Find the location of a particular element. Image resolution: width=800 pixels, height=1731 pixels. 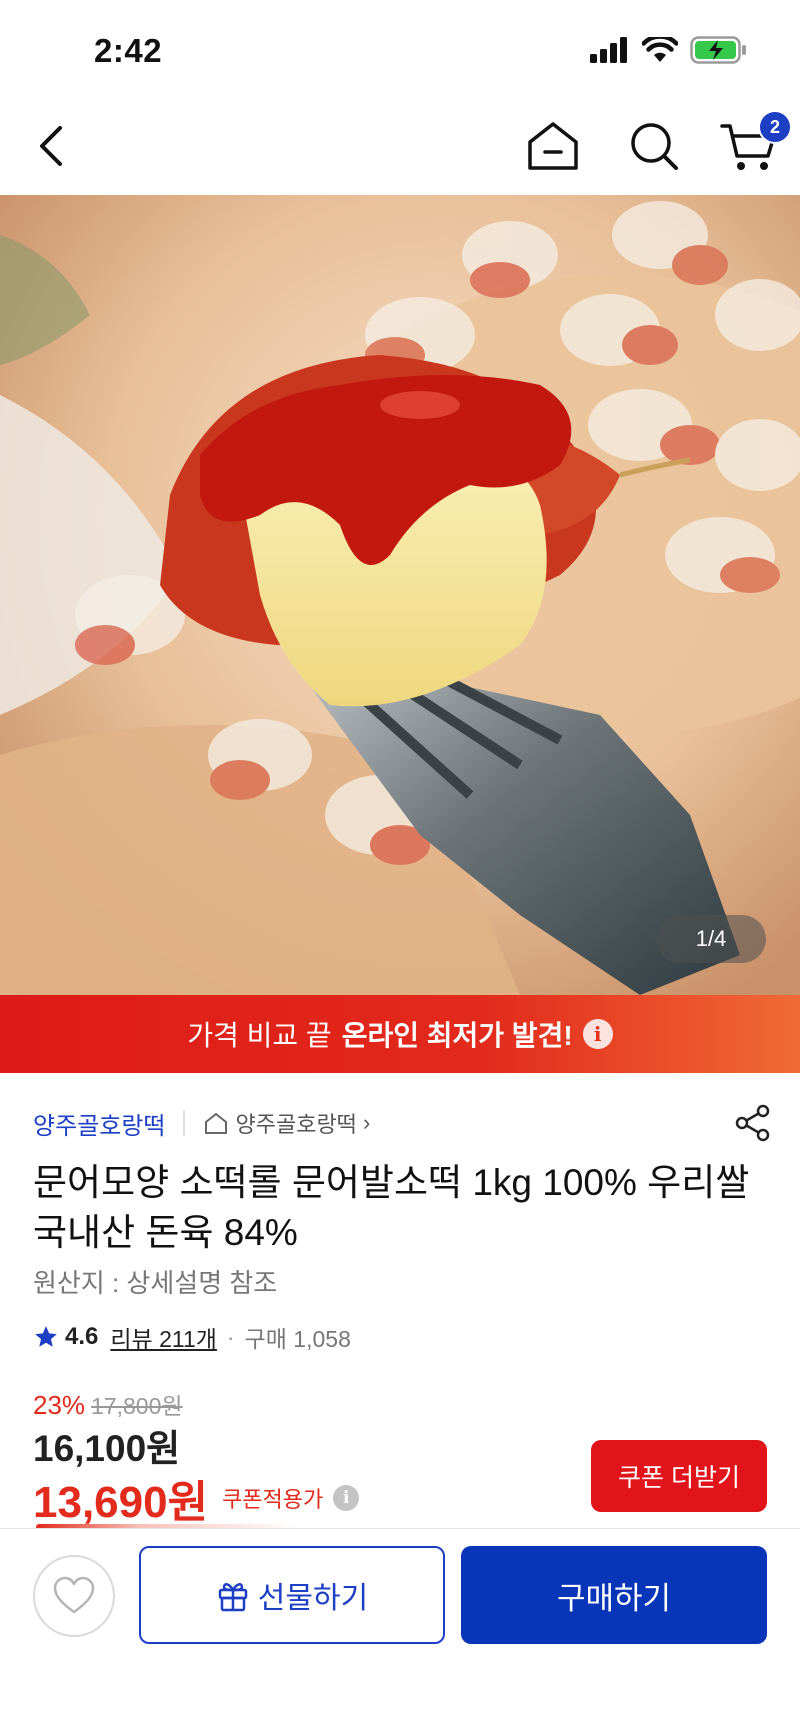

coupon-price-row: 13,690원 쿠폰적용가 i is located at coordinates (196, 1498).